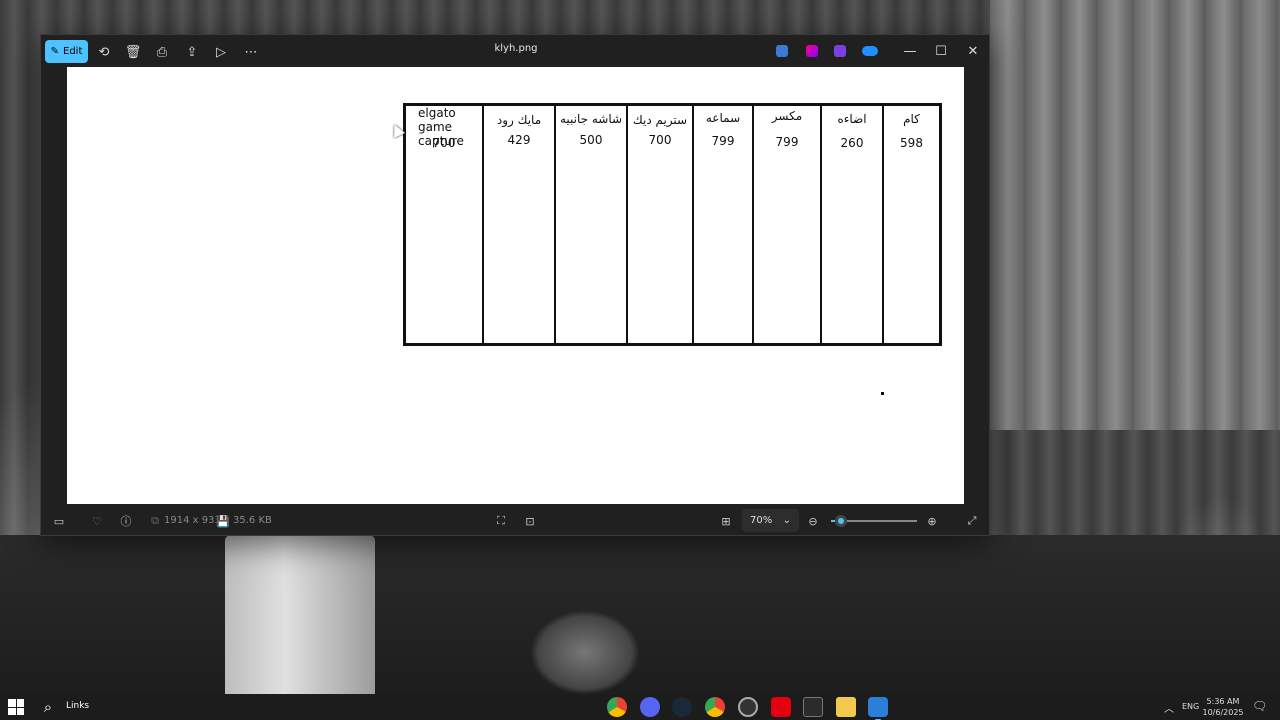  Describe the element at coordinates (126, 521) in the screenshot. I see `info-icon: ⓘ` at that location.